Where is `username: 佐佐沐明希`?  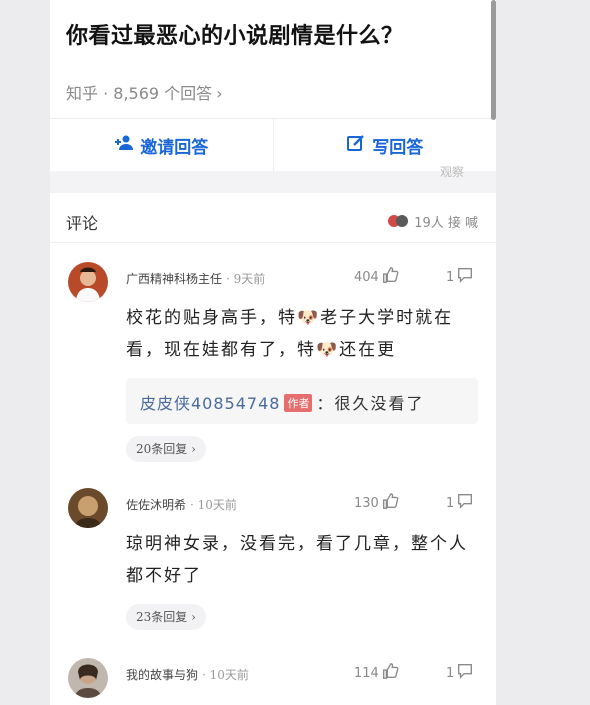
username: 佐佐沐明希 is located at coordinates (156, 505).